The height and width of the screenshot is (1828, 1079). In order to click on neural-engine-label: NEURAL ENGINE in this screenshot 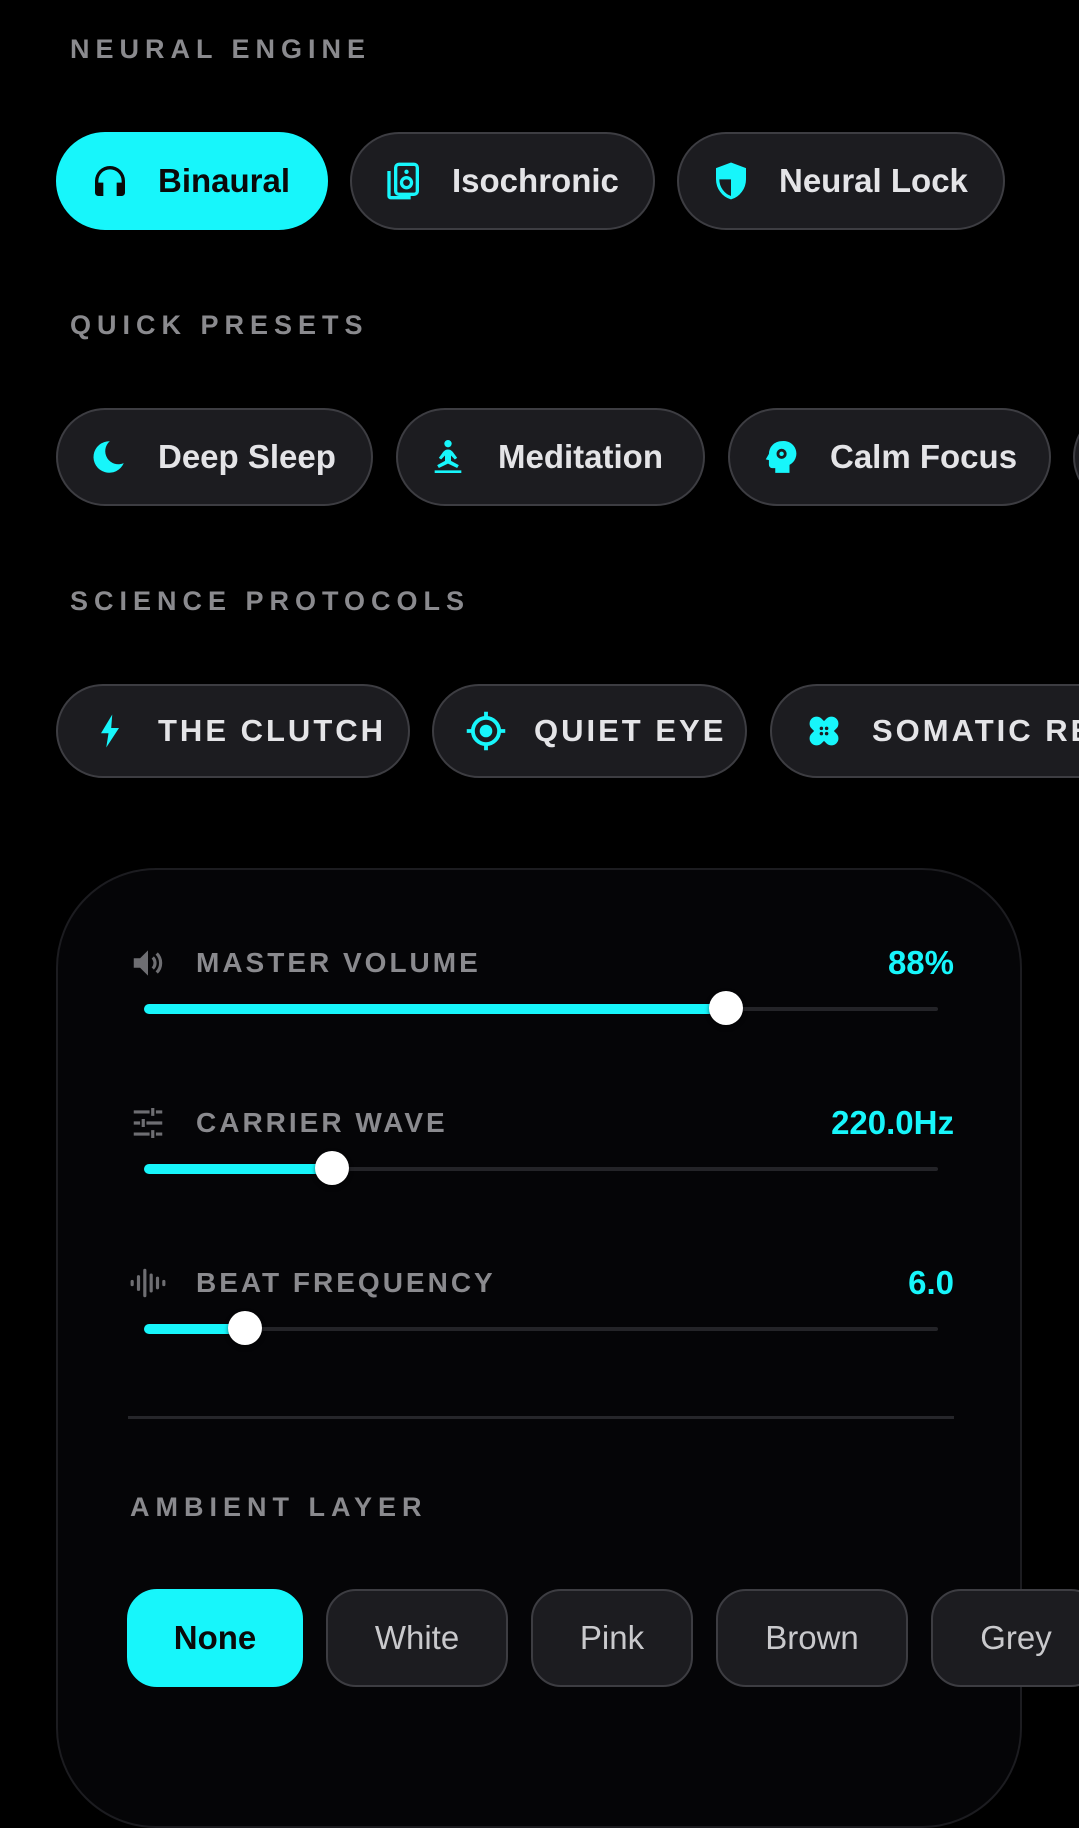, I will do `click(221, 49)`.